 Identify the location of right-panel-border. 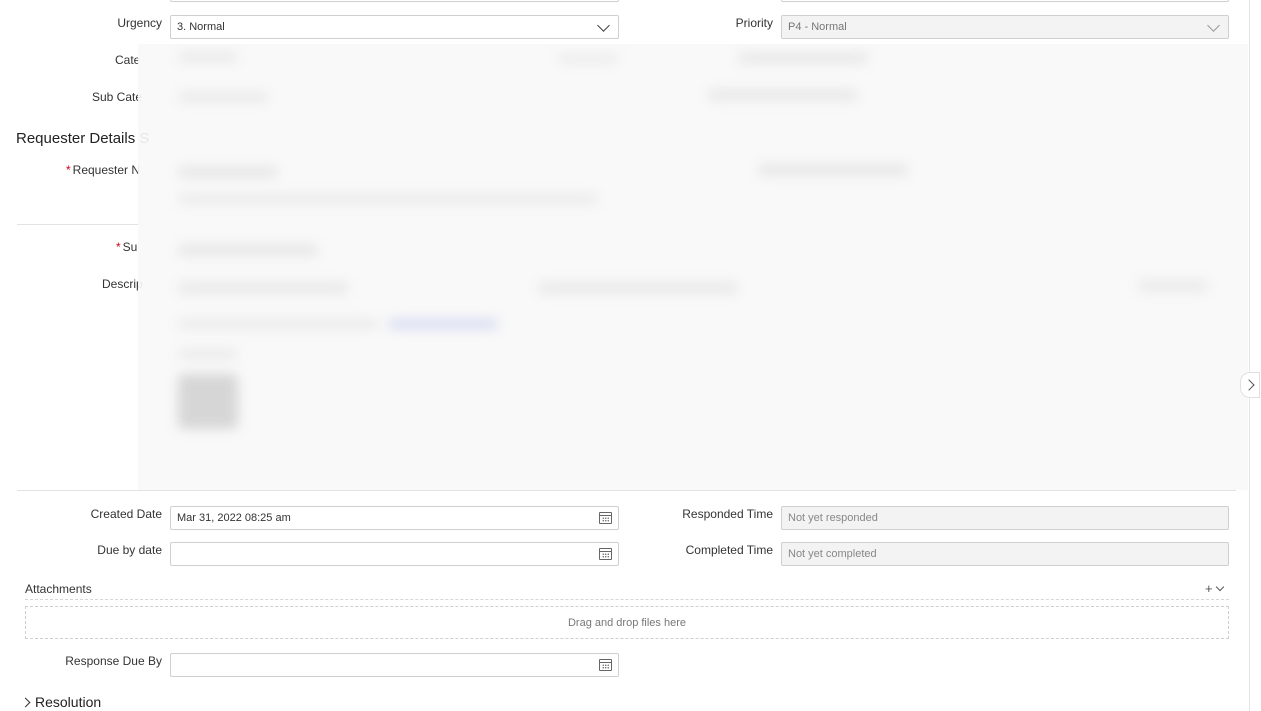
(1249, 355).